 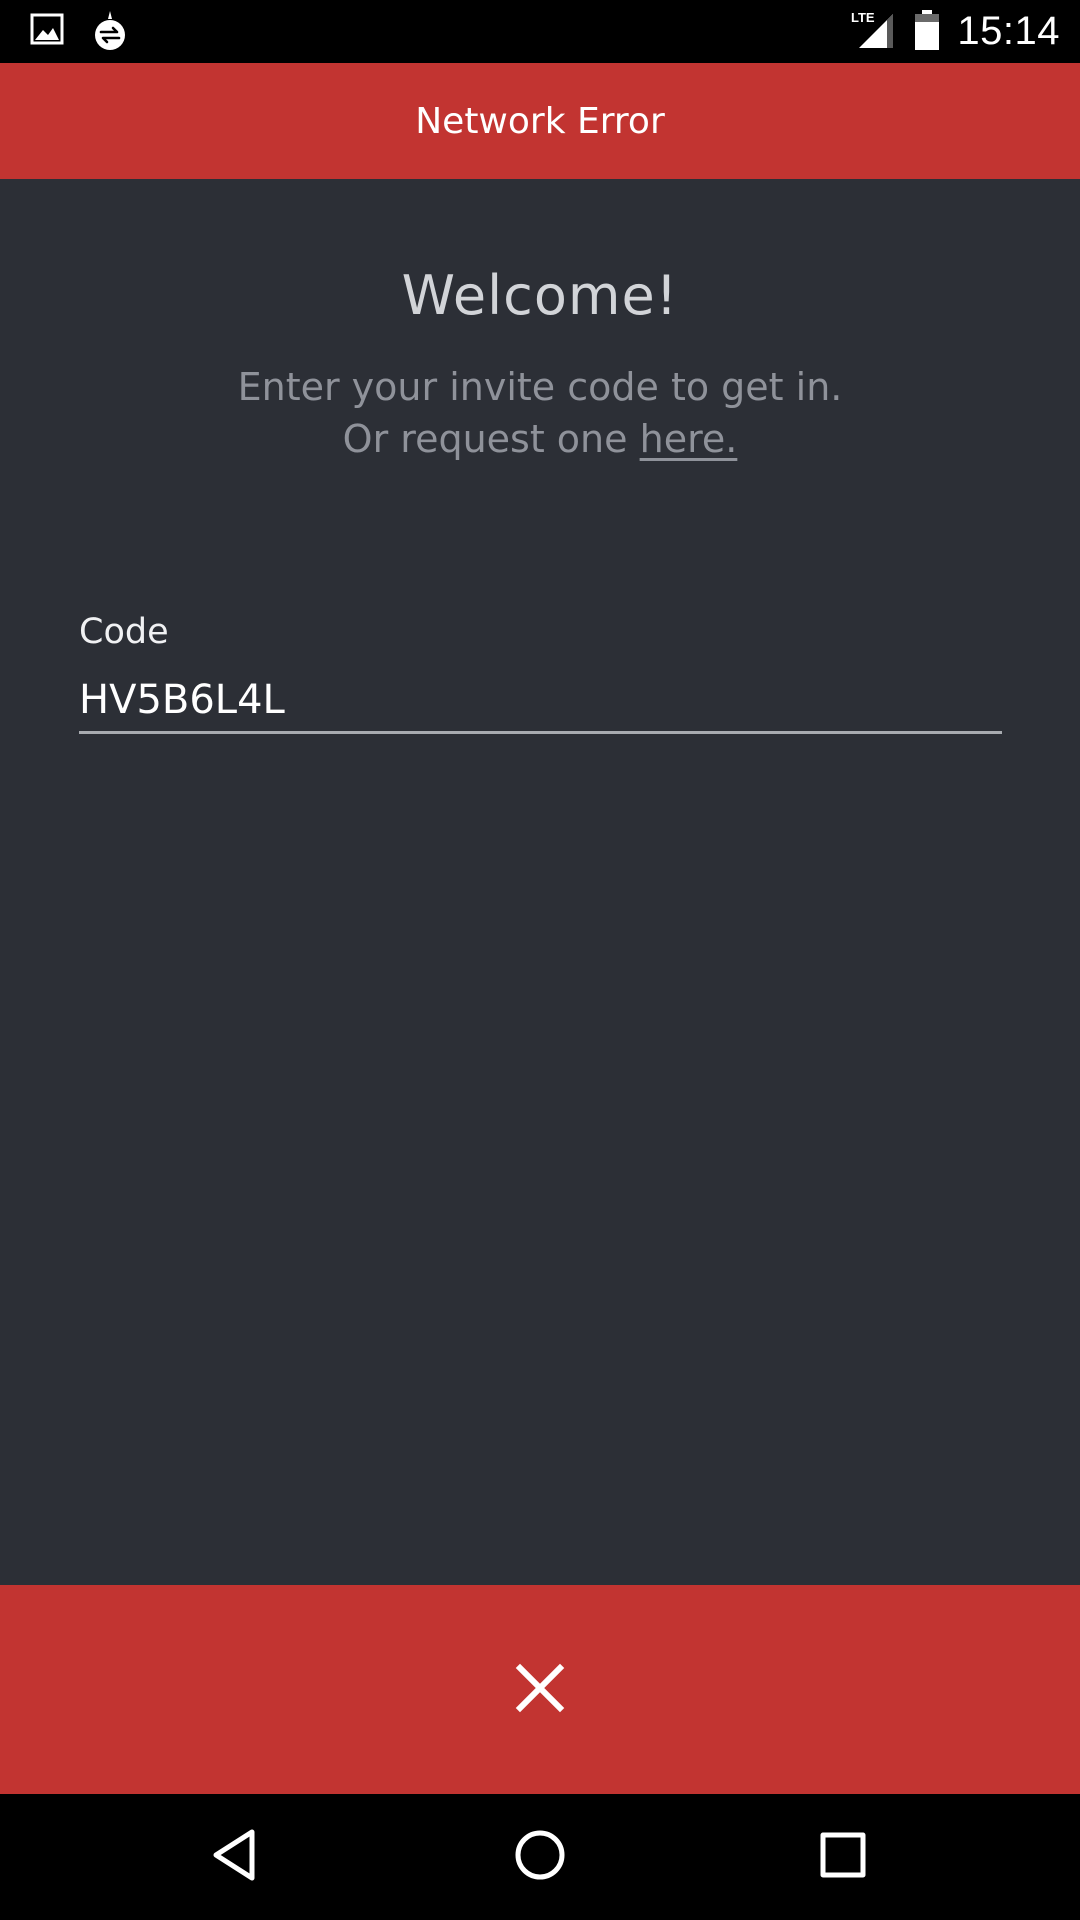 I want to click on subtitle-line-2: Or request one here., so click(x=540, y=439).